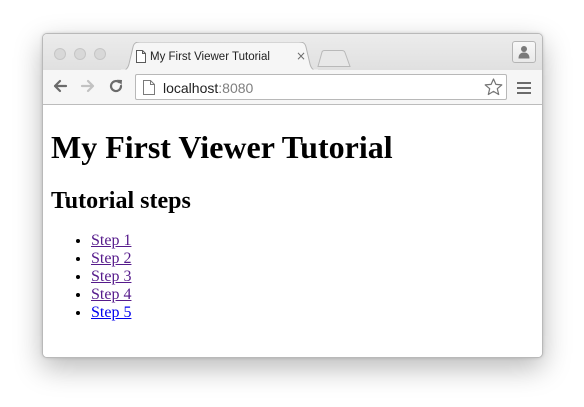  Describe the element at coordinates (191, 88) in the screenshot. I see `url-host: localhost` at that location.